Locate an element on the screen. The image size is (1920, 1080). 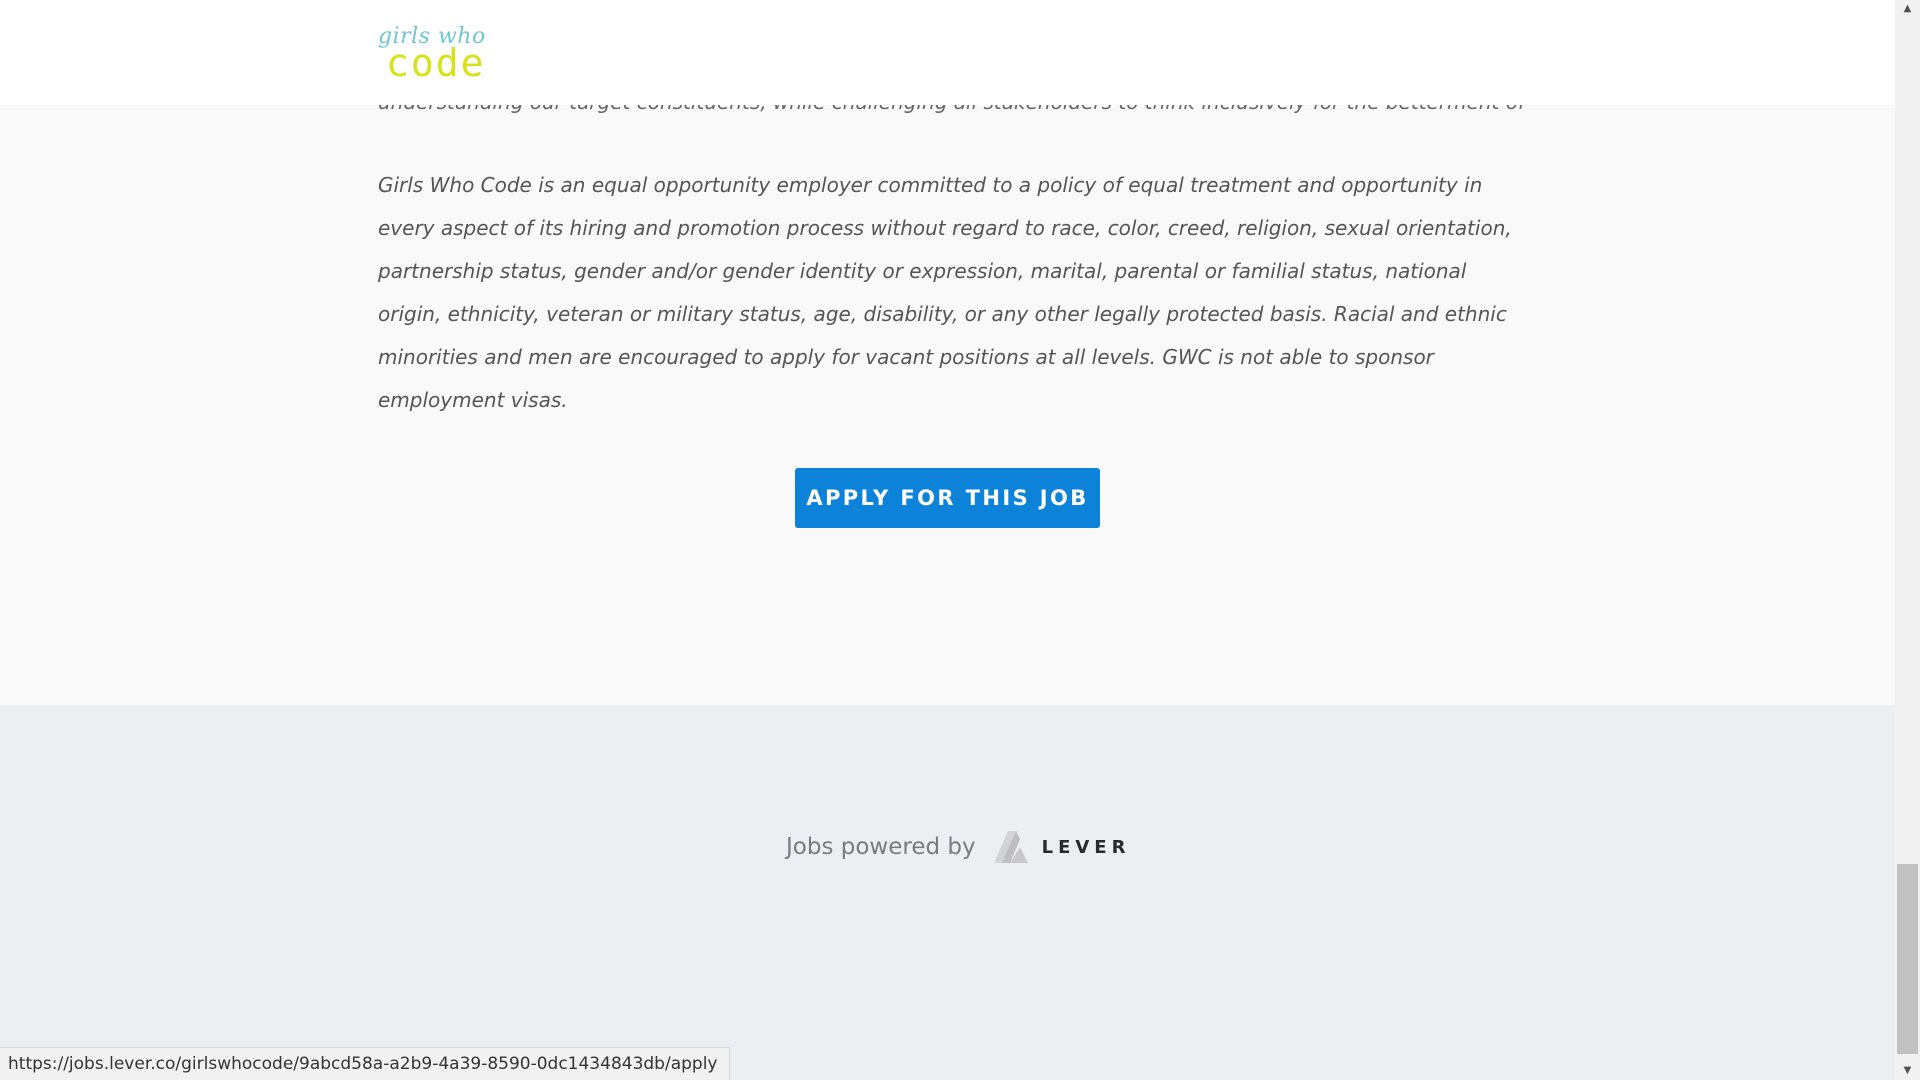
apply-section: APPLY FOR THIS JOB is located at coordinates (947, 498).